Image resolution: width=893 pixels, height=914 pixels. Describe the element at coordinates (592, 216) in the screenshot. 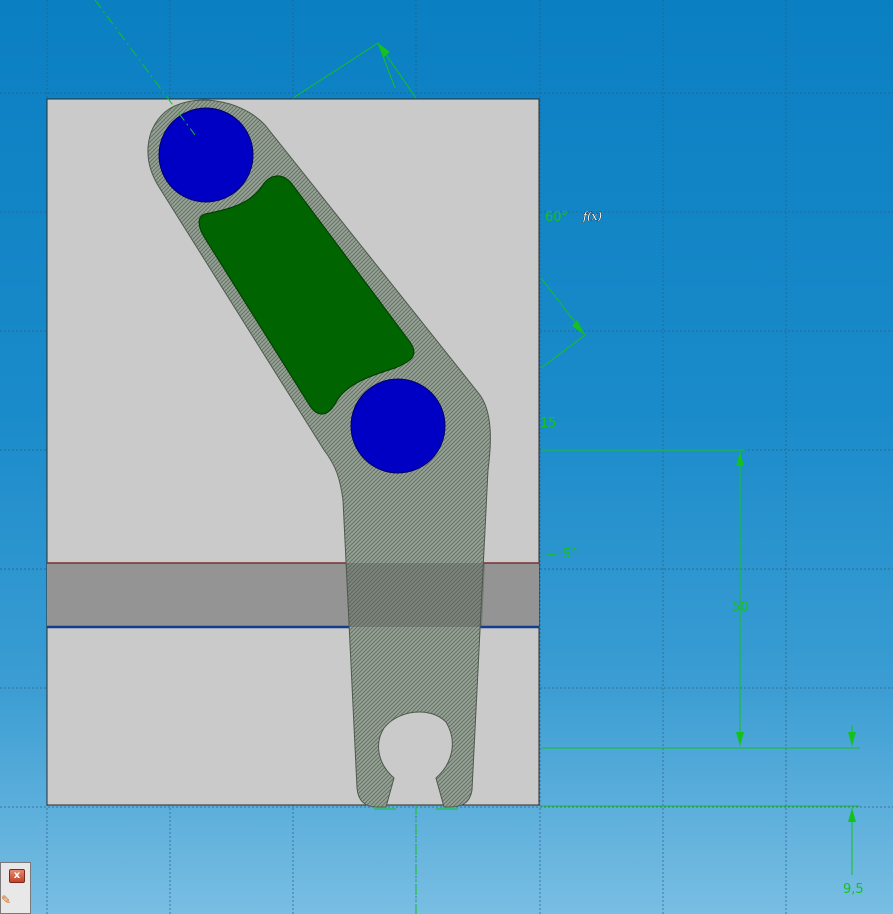

I see `formula-cursor-icon: f(x)` at that location.